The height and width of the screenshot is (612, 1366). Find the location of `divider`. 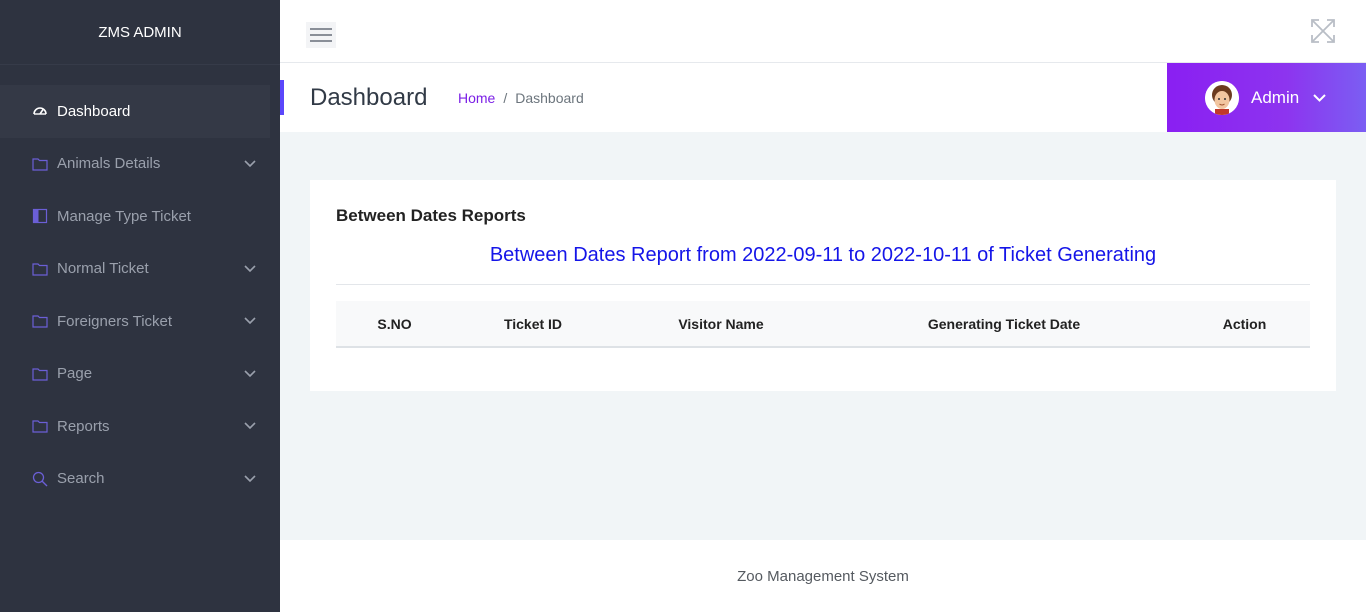

divider is located at coordinates (823, 284).